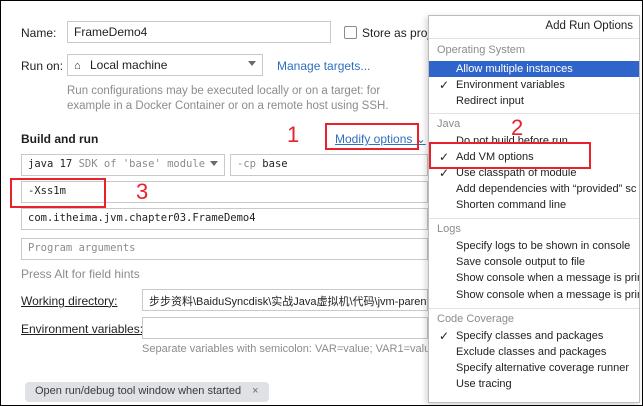  What do you see at coordinates (372, 136) in the screenshot?
I see `annotation-box-modify-options` at bounding box center [372, 136].